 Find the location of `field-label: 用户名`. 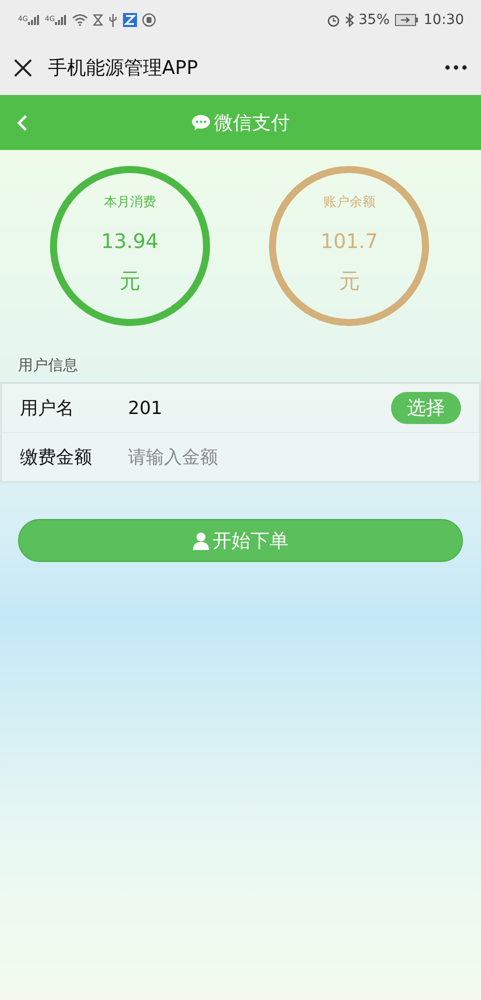

field-label: 用户名 is located at coordinates (47, 408).